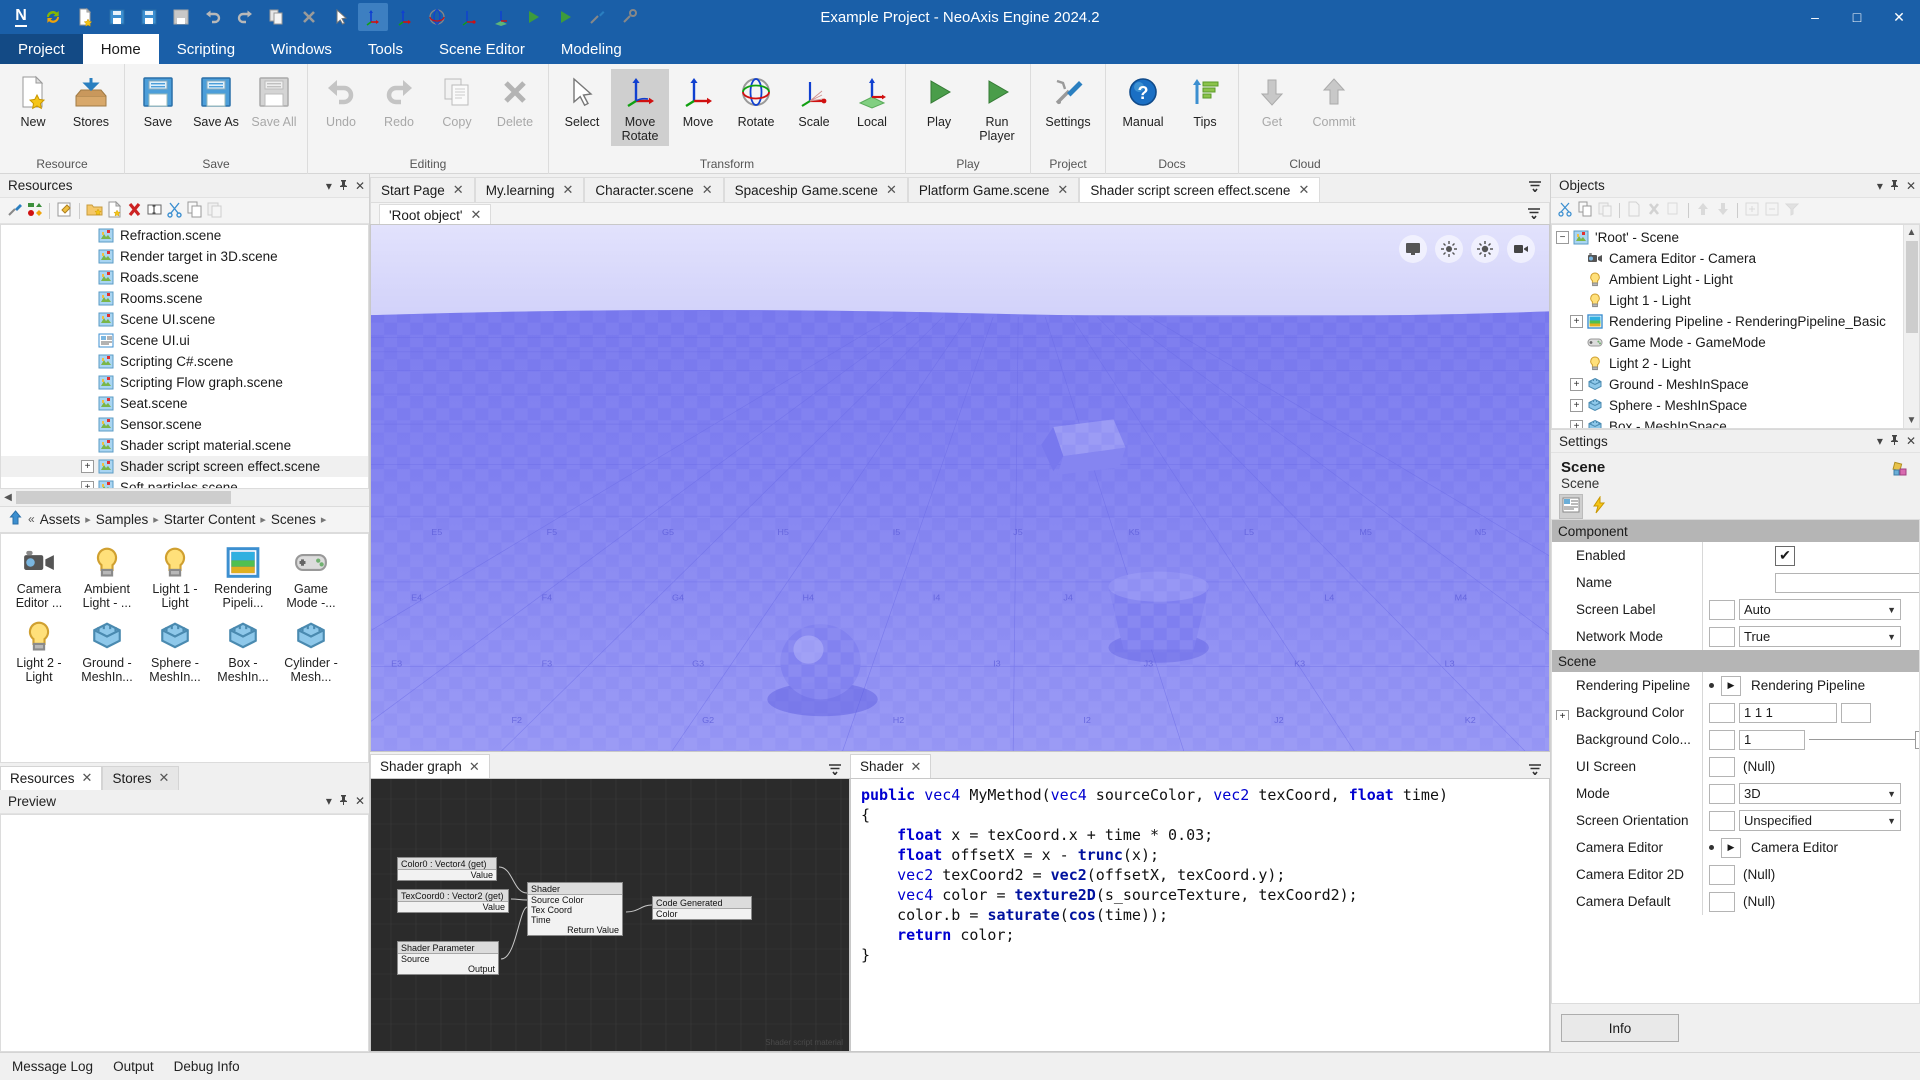  What do you see at coordinates (1562, 237) in the screenshot?
I see `expand-toggle-icon: −` at bounding box center [1562, 237].